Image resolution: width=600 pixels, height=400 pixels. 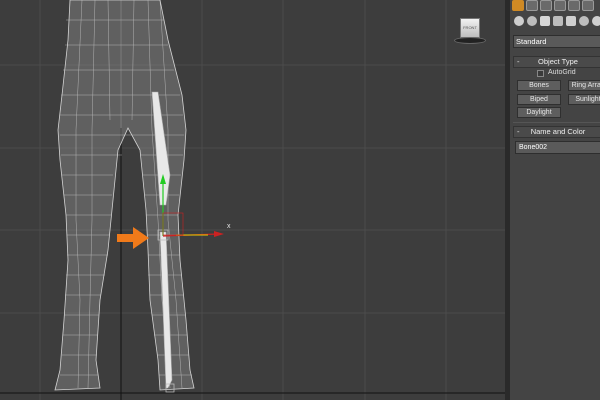 What do you see at coordinates (556, 41) in the screenshot?
I see `category-dropdown: Standard` at bounding box center [556, 41].